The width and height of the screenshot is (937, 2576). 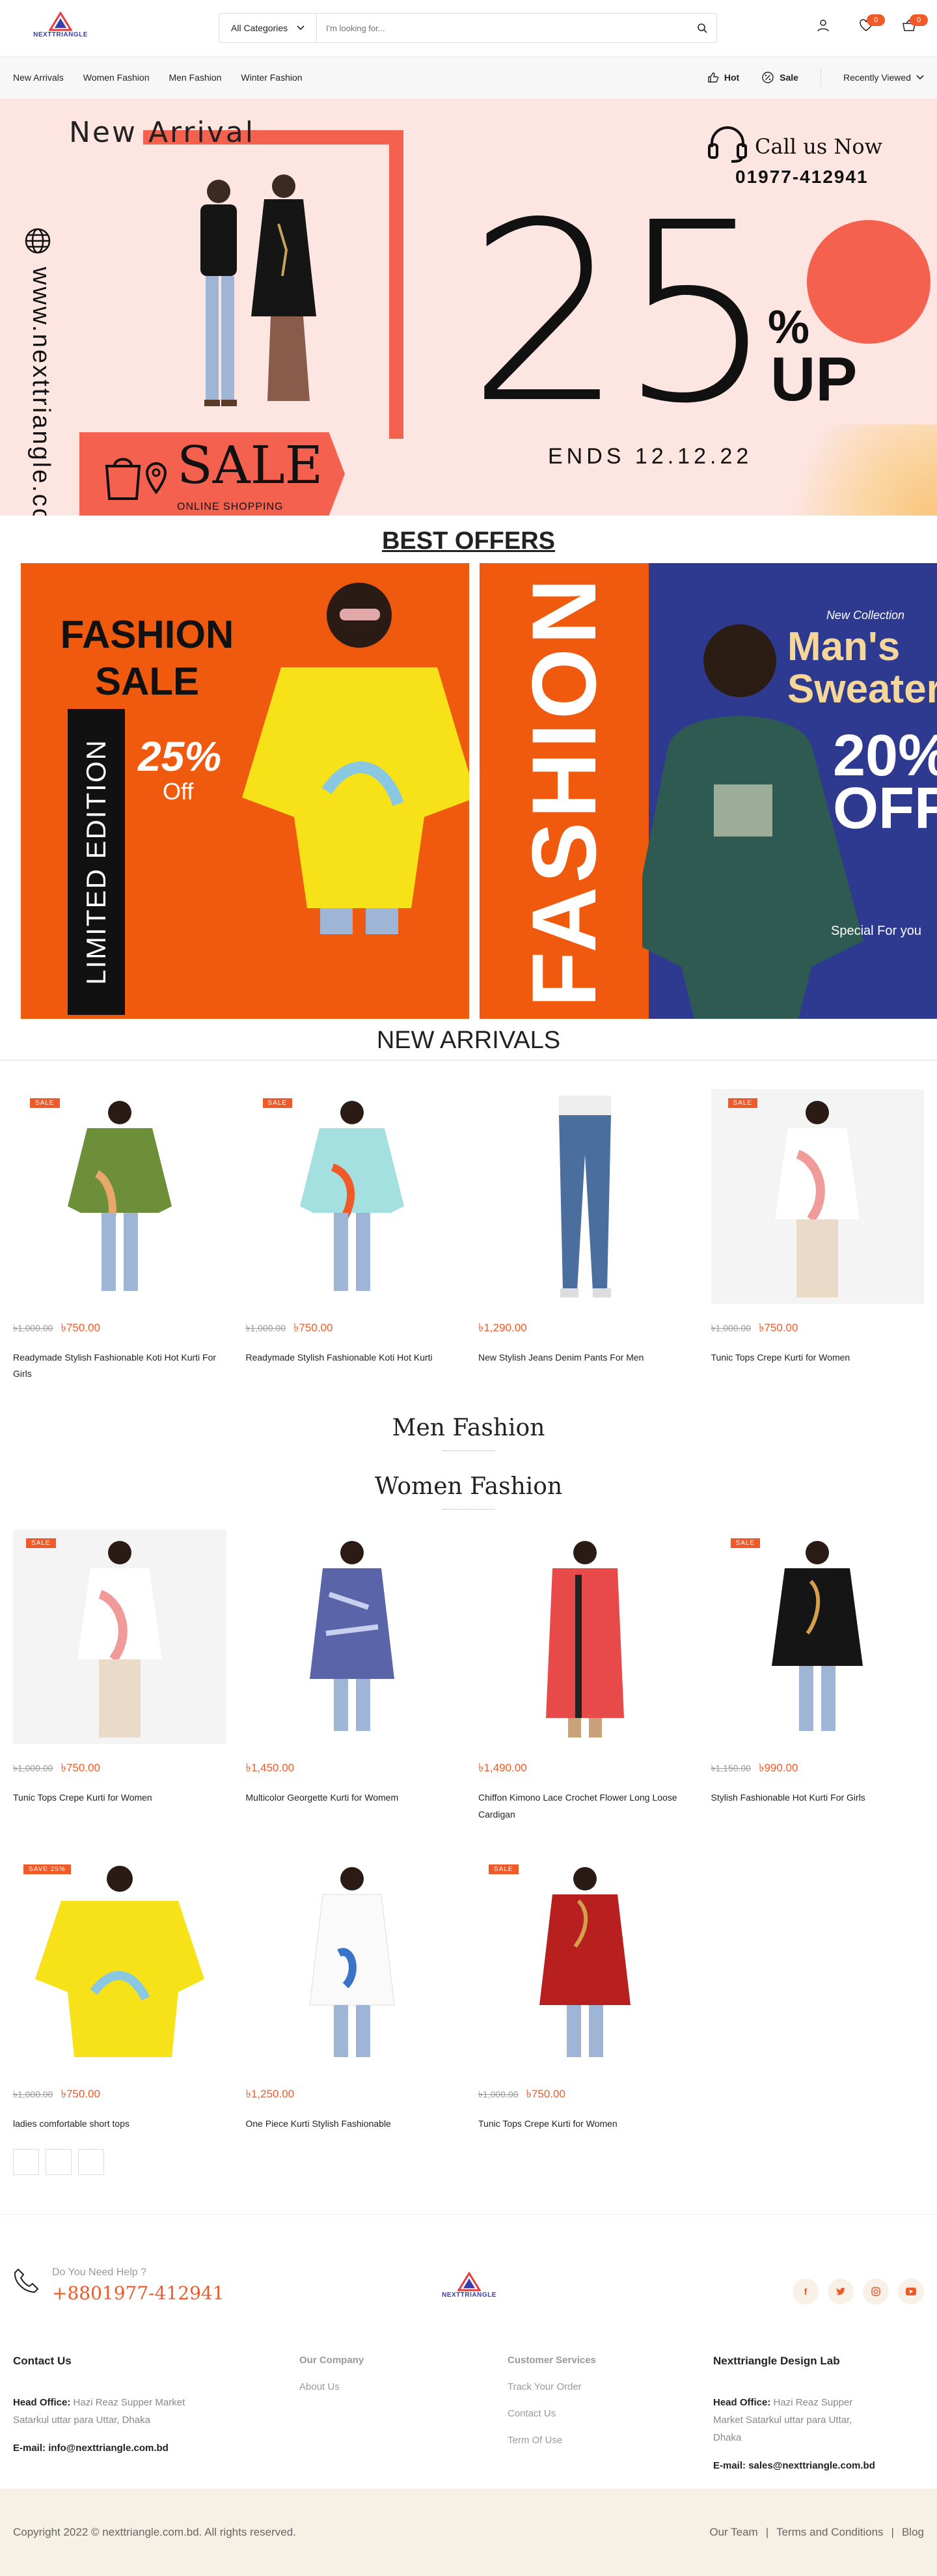 I want to click on category-select: All Categories, so click(x=268, y=28).